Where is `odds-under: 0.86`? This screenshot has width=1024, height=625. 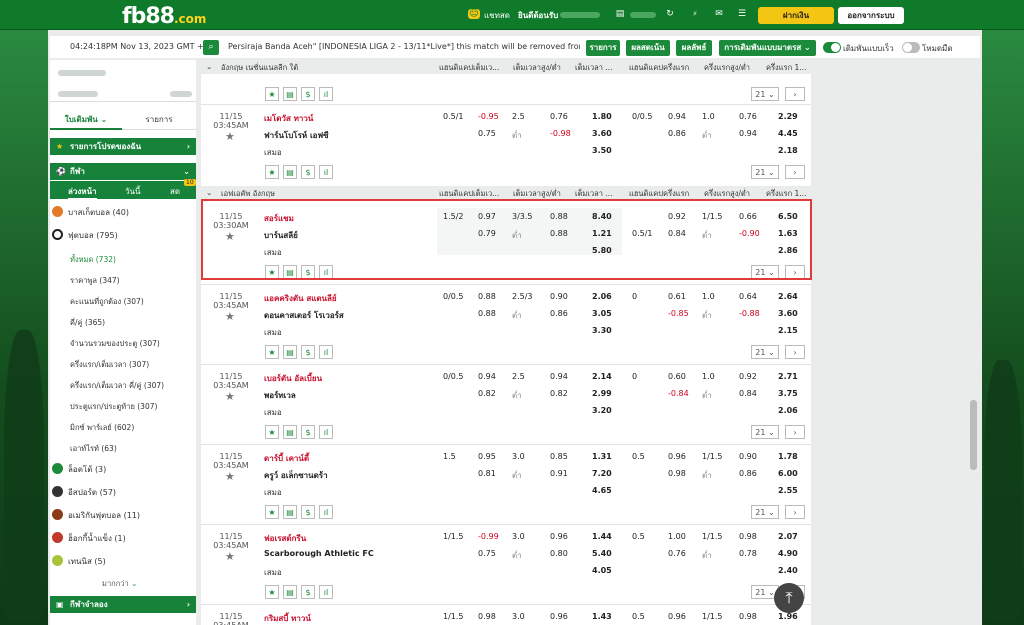 odds-under: 0.86 is located at coordinates (559, 313).